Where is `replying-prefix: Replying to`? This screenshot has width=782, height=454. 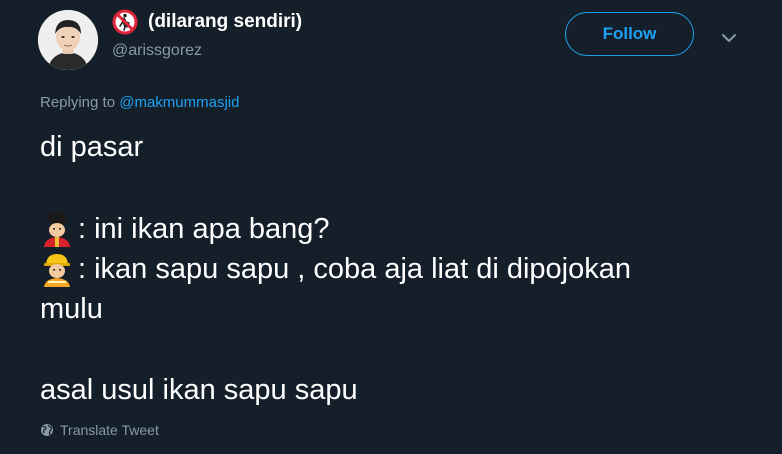 replying-prefix: Replying to is located at coordinates (78, 102).